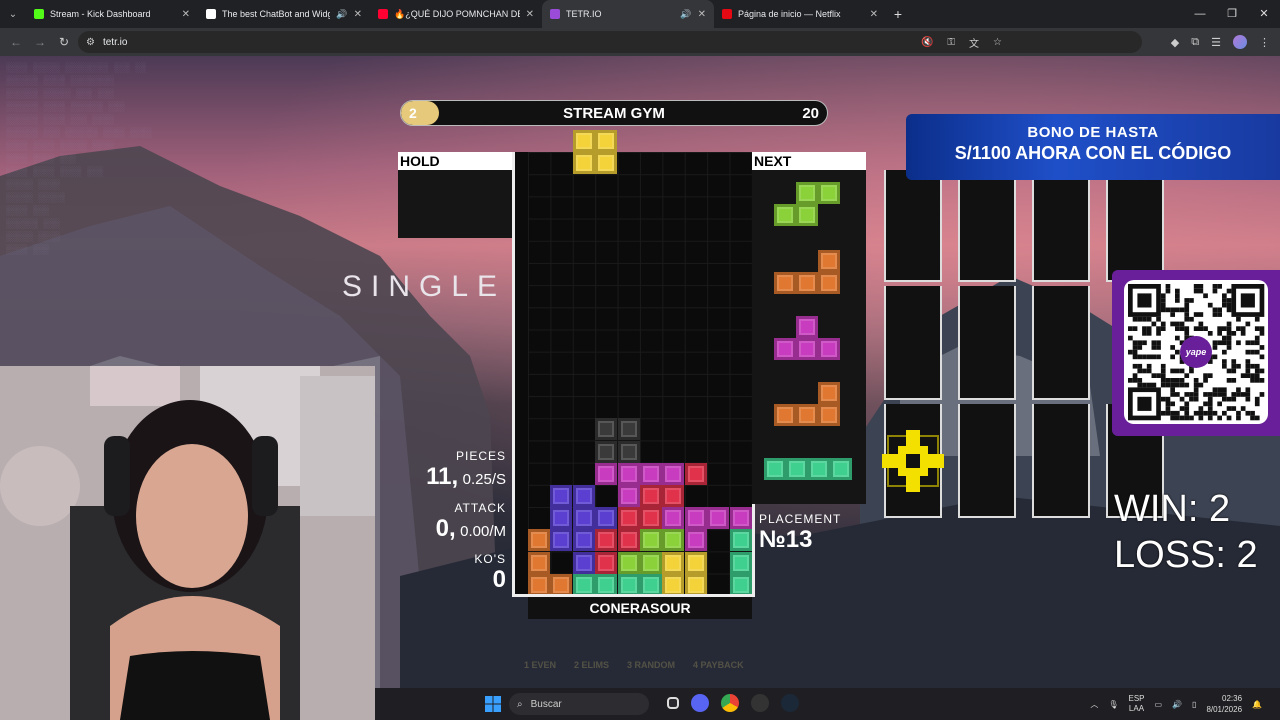  What do you see at coordinates (579, 704) in the screenshot?
I see `taskbar-search: ⌕ Buscar` at bounding box center [579, 704].